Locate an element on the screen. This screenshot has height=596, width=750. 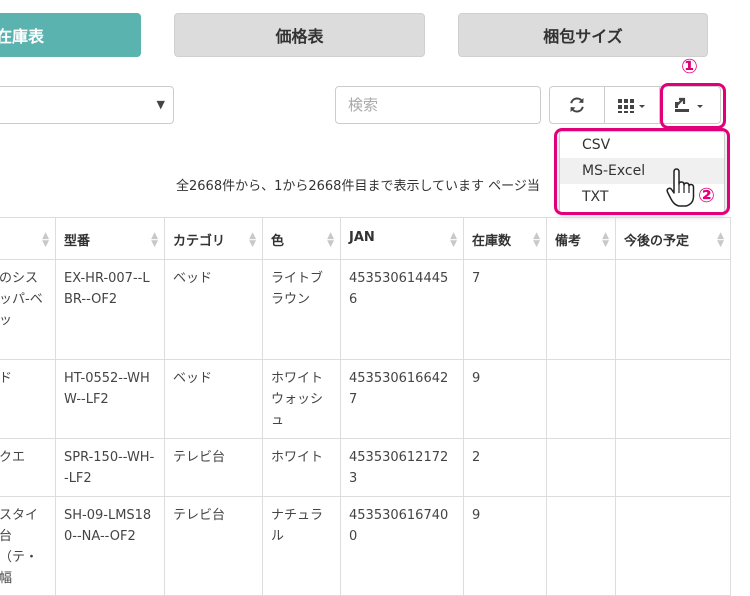
filter-select: ▼ is located at coordinates (87, 105).